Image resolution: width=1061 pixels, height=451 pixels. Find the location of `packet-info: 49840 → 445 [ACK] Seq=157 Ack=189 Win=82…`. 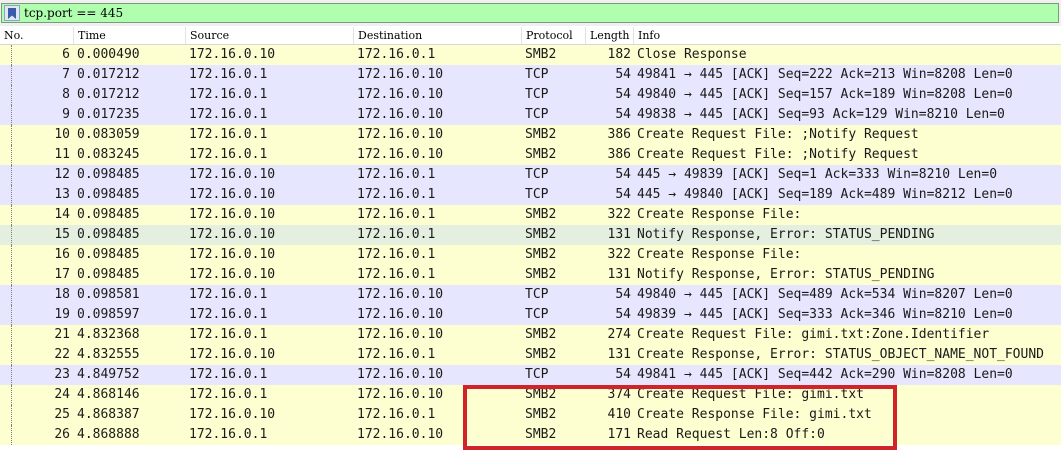

packet-info: 49840 → 445 [ACK] Seq=157 Ack=189 Win=82… is located at coordinates (825, 94).